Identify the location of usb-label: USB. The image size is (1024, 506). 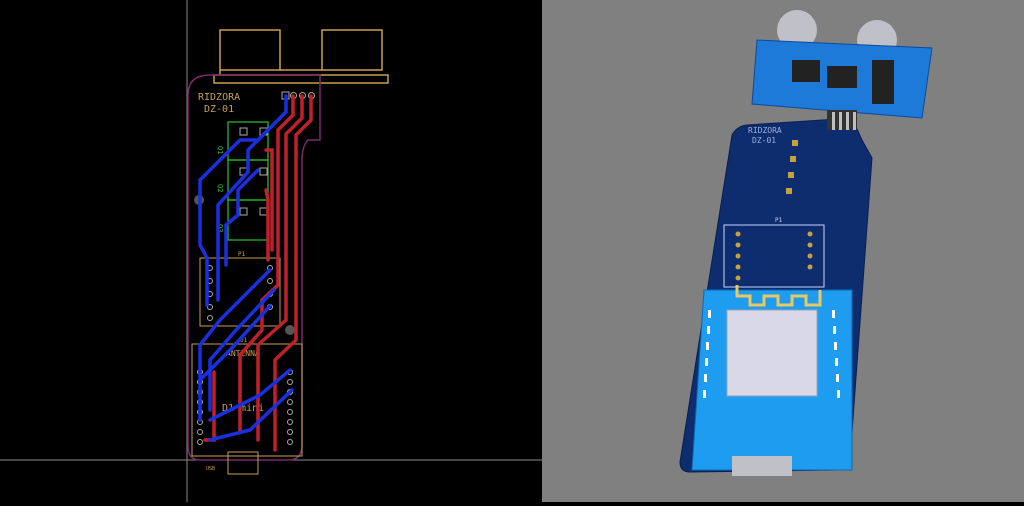
(210, 469).